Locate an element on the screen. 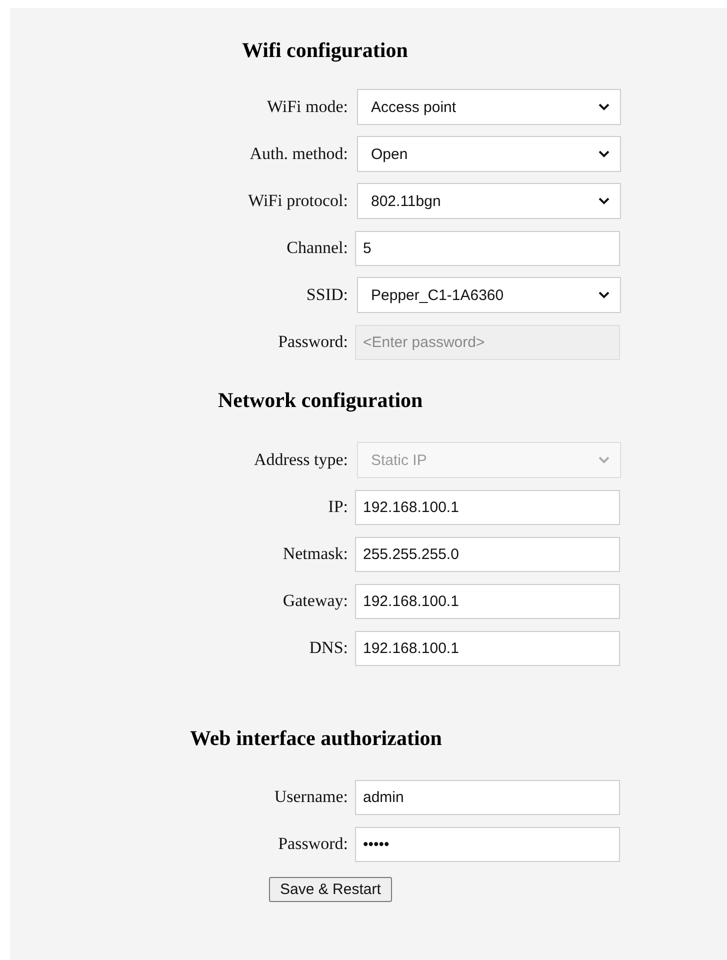 Image resolution: width=727 pixels, height=960 pixels. field-label: WiFi mode: is located at coordinates (307, 107).